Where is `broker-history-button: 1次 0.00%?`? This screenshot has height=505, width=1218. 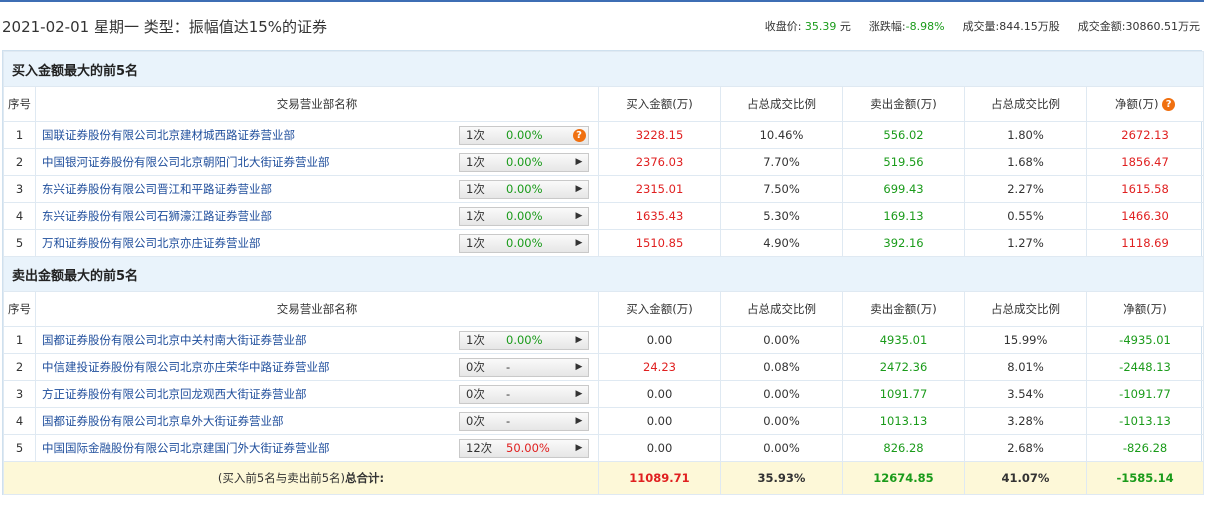
broker-history-button: 1次 0.00%? is located at coordinates (524, 135).